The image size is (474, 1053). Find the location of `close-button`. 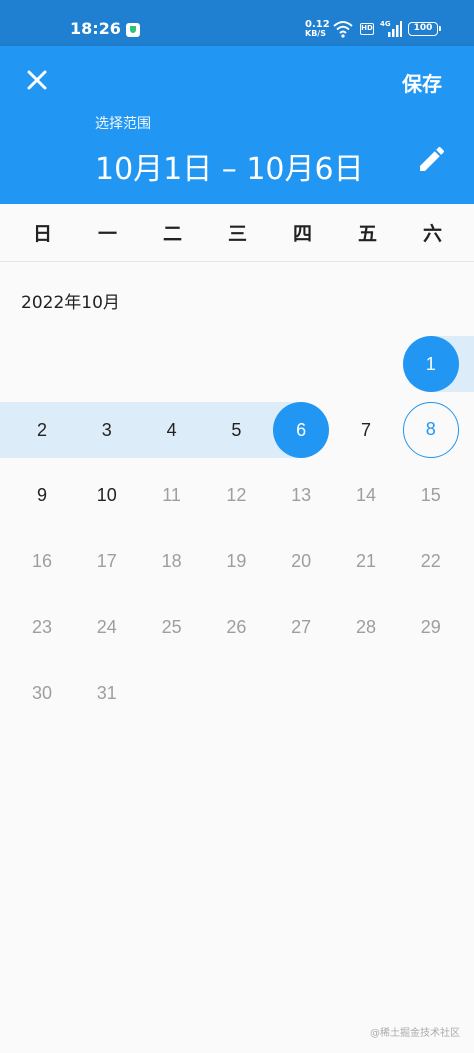

close-button is located at coordinates (37, 80).